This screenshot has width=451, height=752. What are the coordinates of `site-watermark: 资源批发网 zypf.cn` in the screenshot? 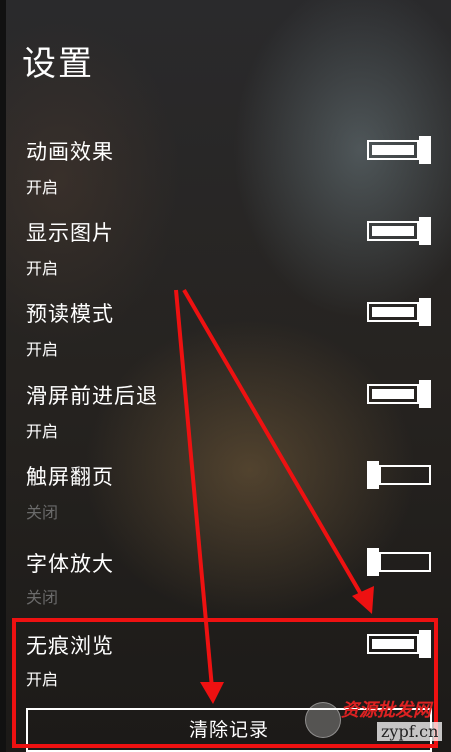 It's located at (378, 723).